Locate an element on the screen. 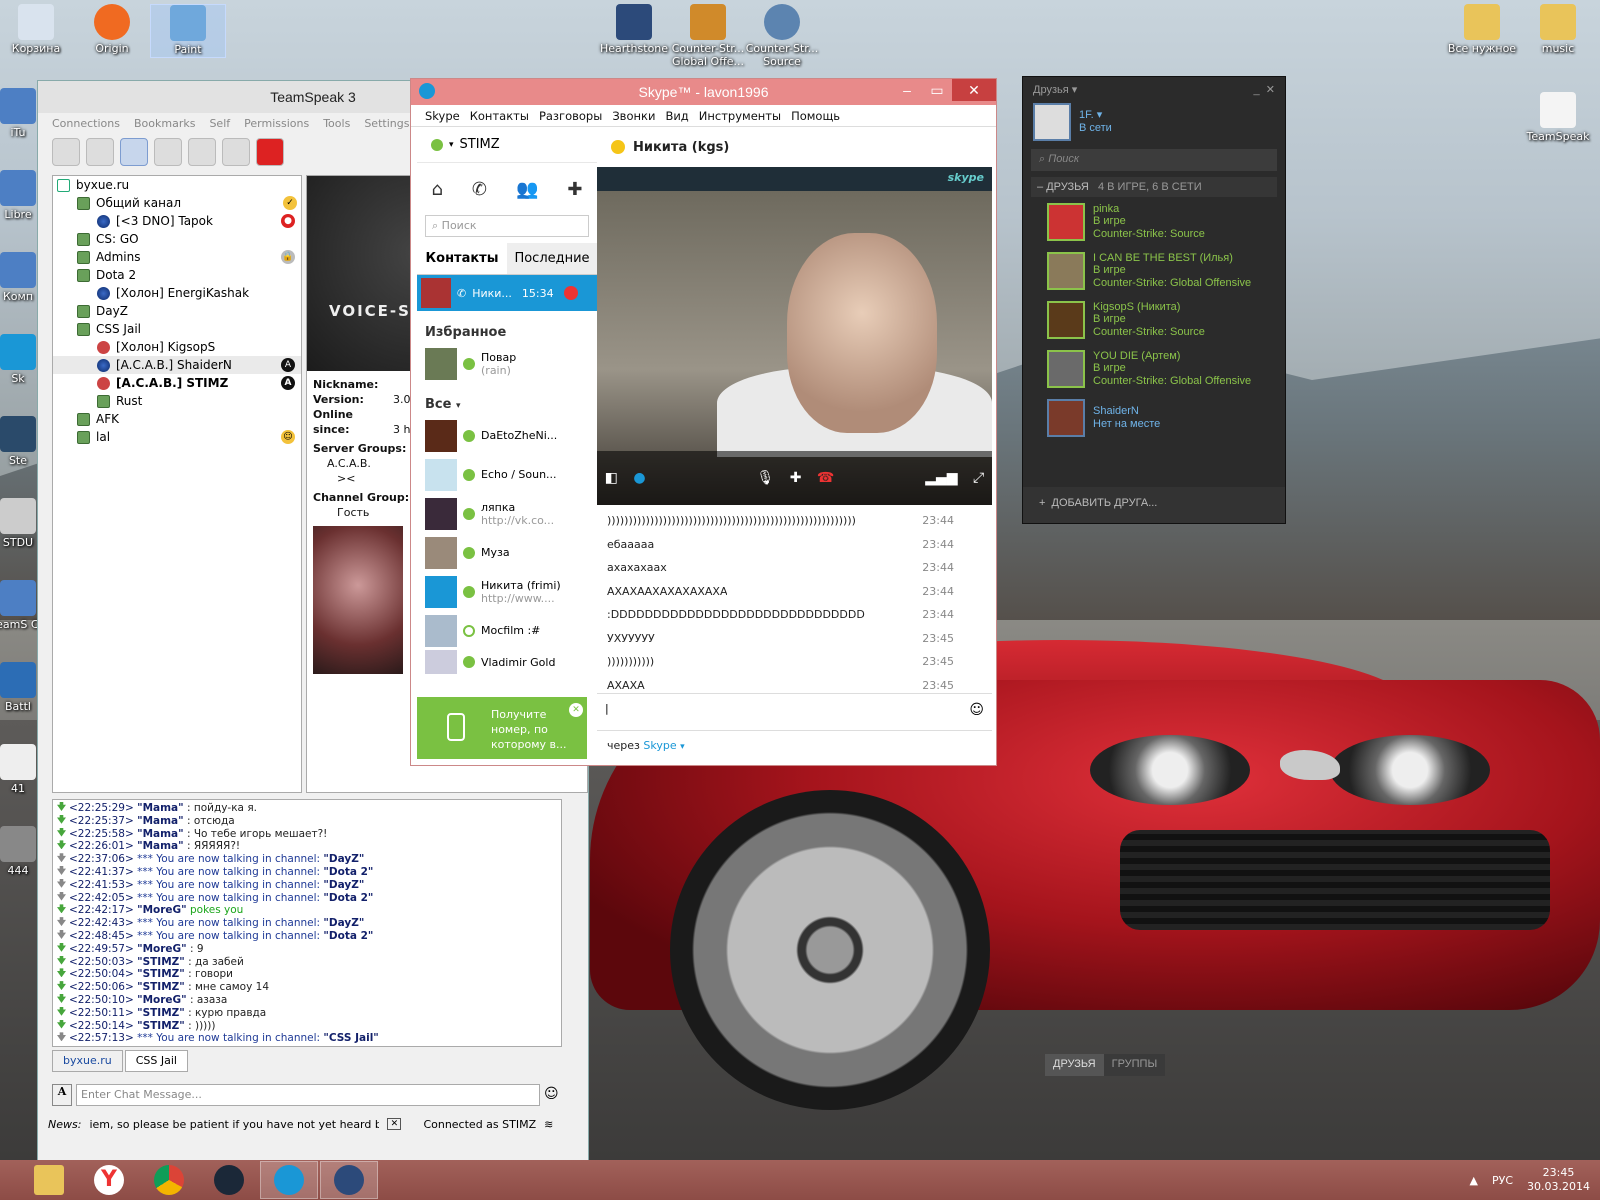  active-call-row: ✆ Ники... 15:34 is located at coordinates (507, 293).